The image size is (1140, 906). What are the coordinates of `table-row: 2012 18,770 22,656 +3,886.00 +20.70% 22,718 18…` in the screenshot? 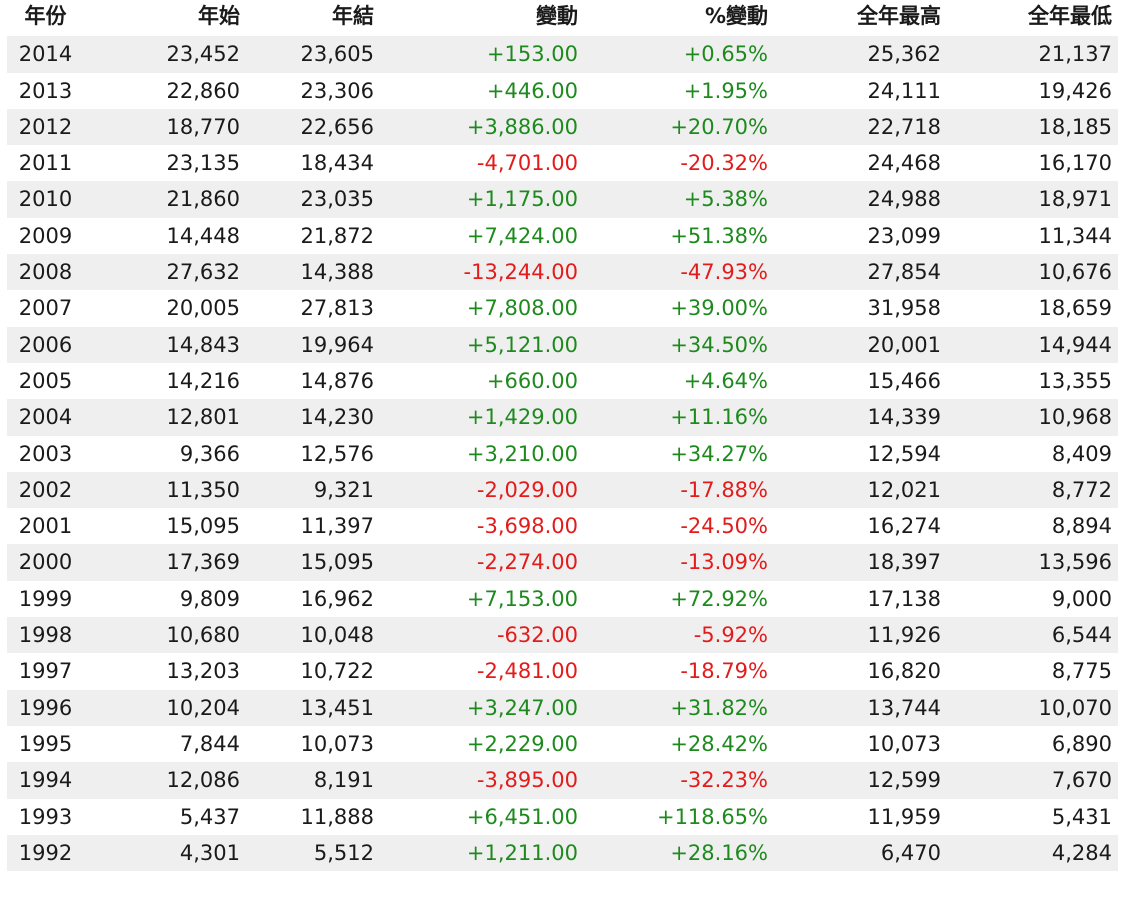 It's located at (562, 127).